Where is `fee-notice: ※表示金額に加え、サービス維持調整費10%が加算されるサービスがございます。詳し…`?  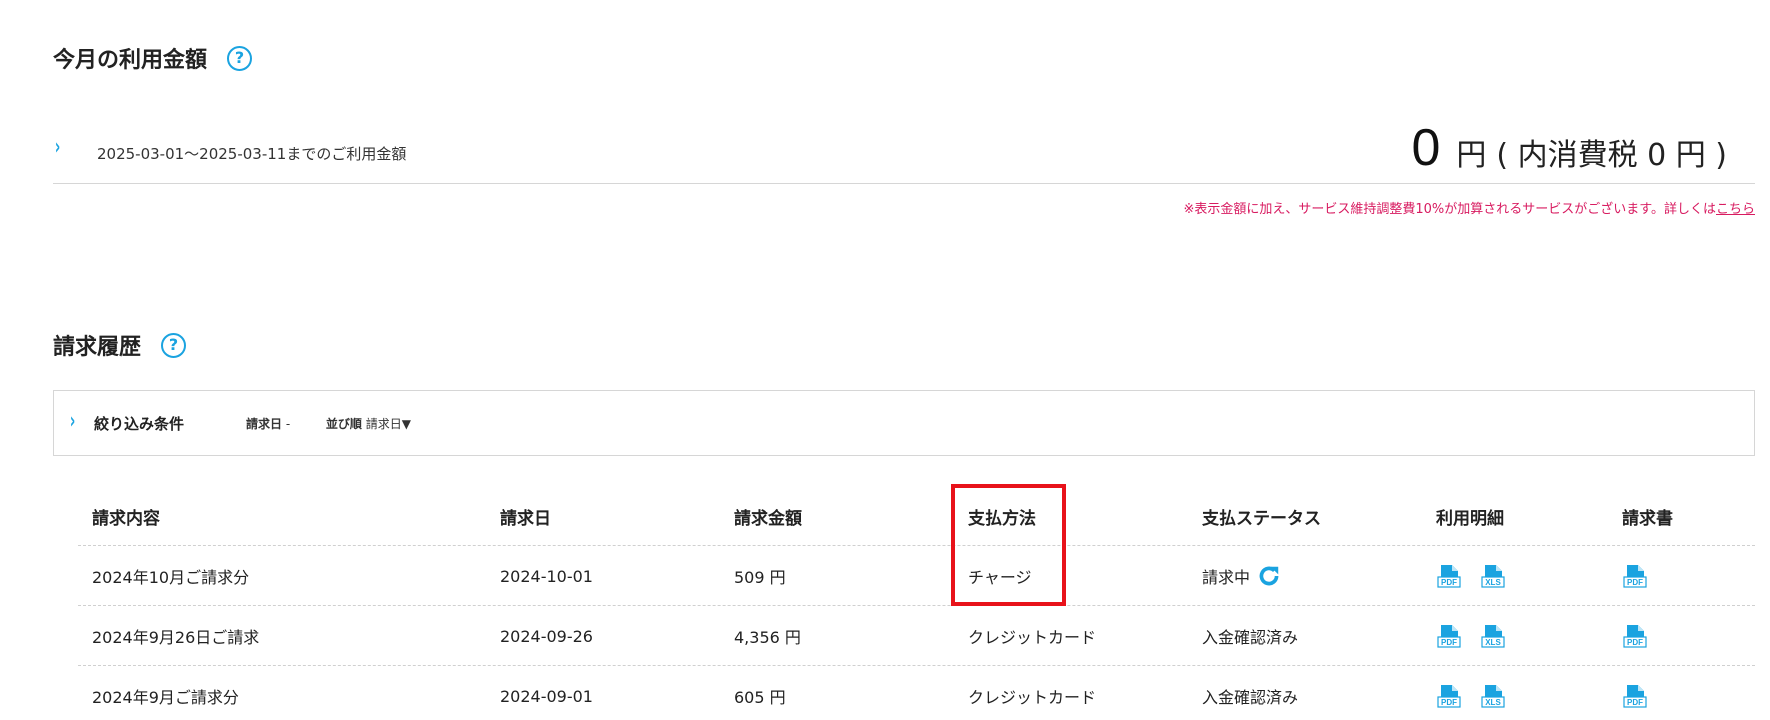
fee-notice: ※表示金額に加え、サービス維持調整費10%が加算されるサービスがございます。詳し… is located at coordinates (1469, 207).